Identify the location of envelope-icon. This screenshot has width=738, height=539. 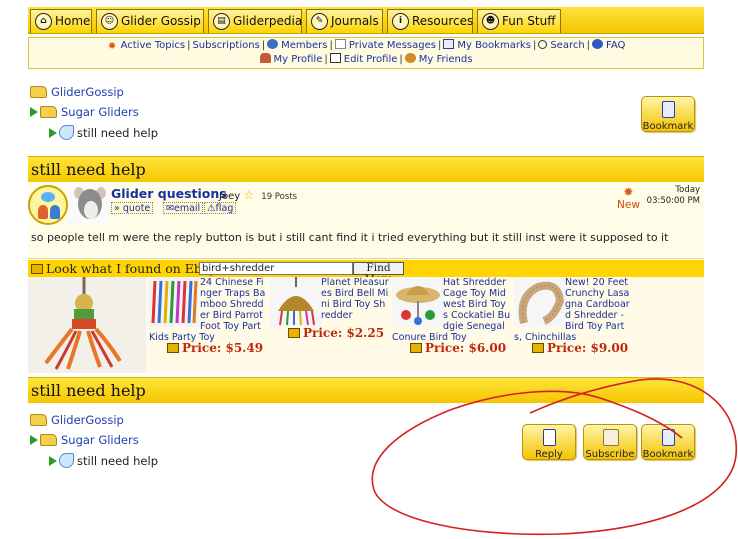
(340, 44).